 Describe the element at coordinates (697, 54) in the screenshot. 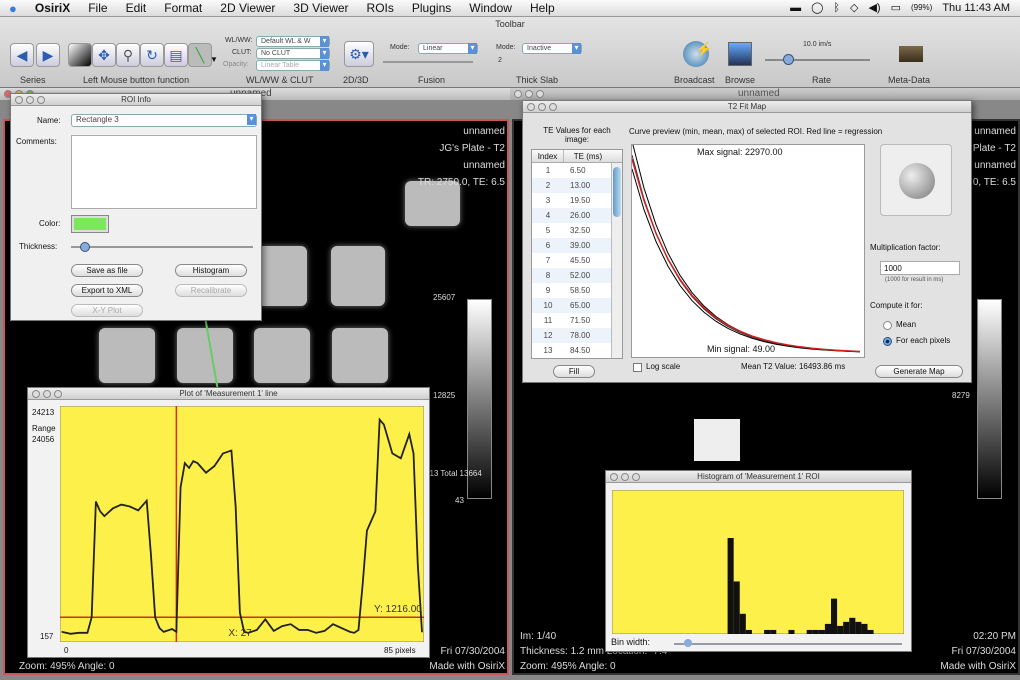

I see `broadcast-button: ⚡` at that location.